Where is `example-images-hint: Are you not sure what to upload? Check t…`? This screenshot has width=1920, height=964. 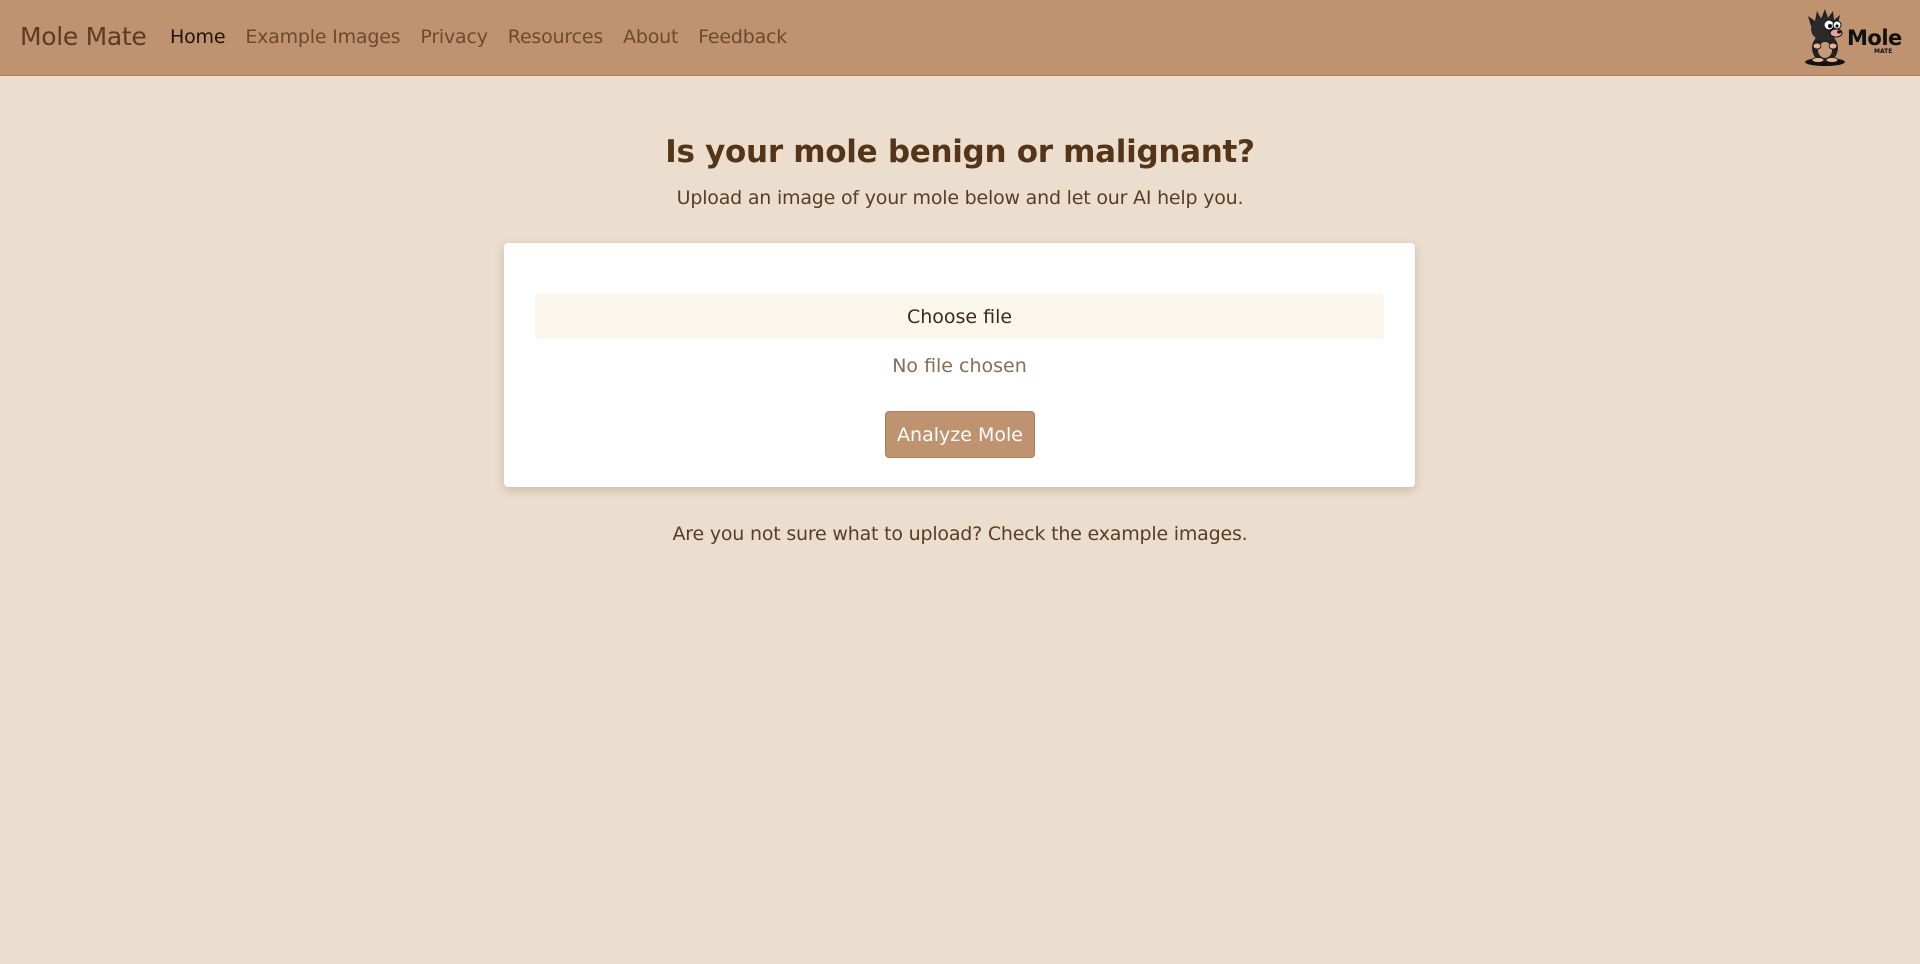 example-images-hint: Are you not sure what to upload? Check t… is located at coordinates (960, 534).